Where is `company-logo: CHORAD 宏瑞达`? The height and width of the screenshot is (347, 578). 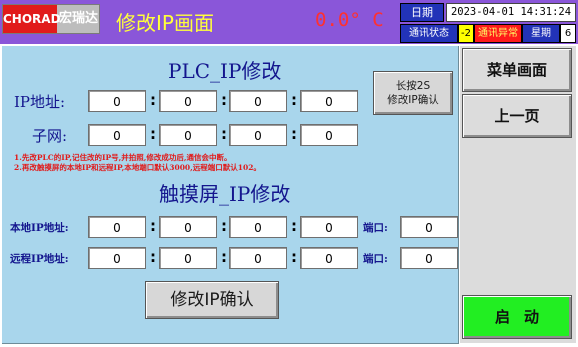 company-logo: CHORAD 宏瑞达 is located at coordinates (51, 19).